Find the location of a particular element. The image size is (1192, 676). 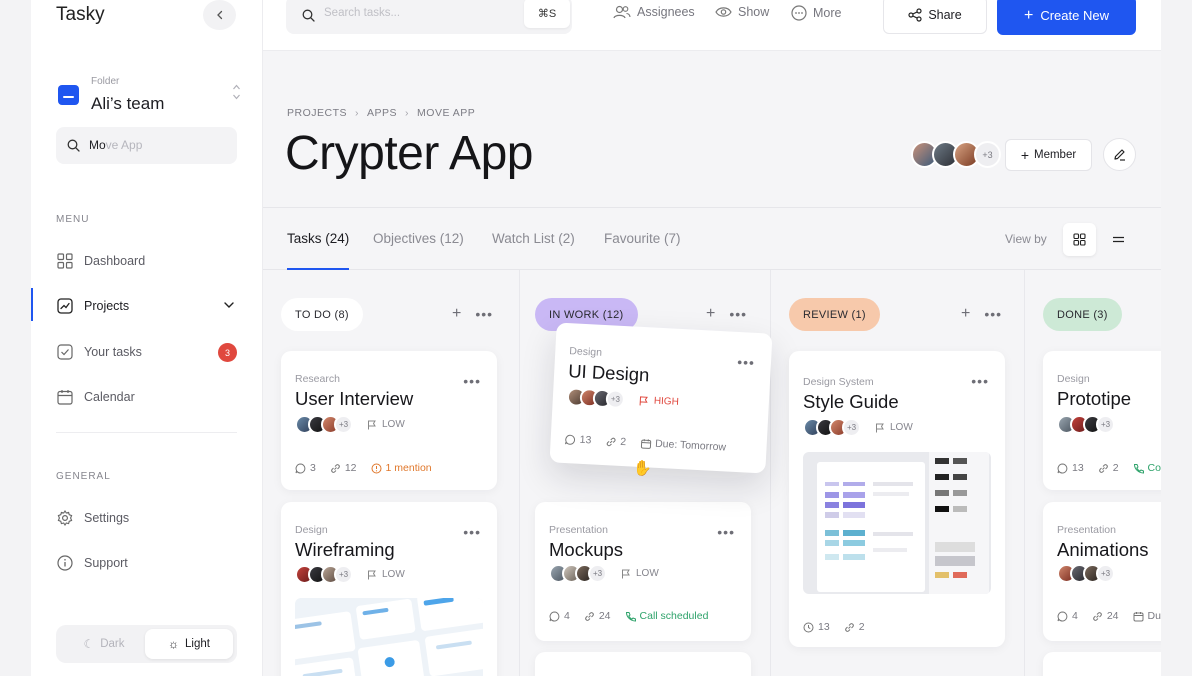

sidebar-item-settings: Settings is located at coordinates (146, 518).